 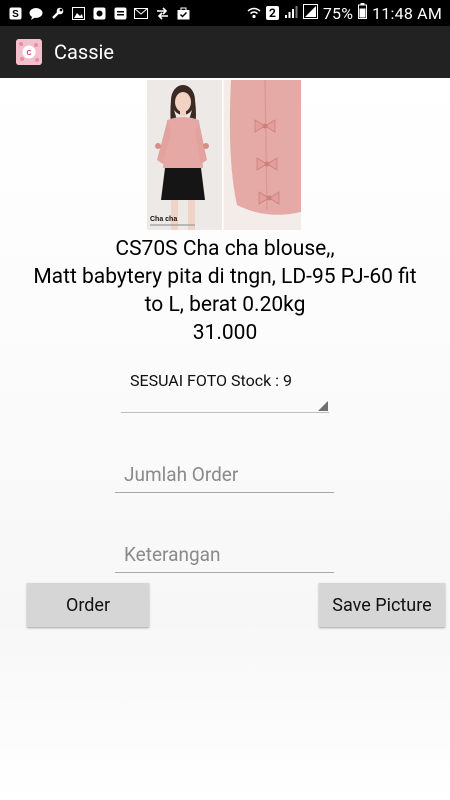 What do you see at coordinates (225, 249) in the screenshot?
I see `product-title: CS70S Cha cha blouse,,` at bounding box center [225, 249].